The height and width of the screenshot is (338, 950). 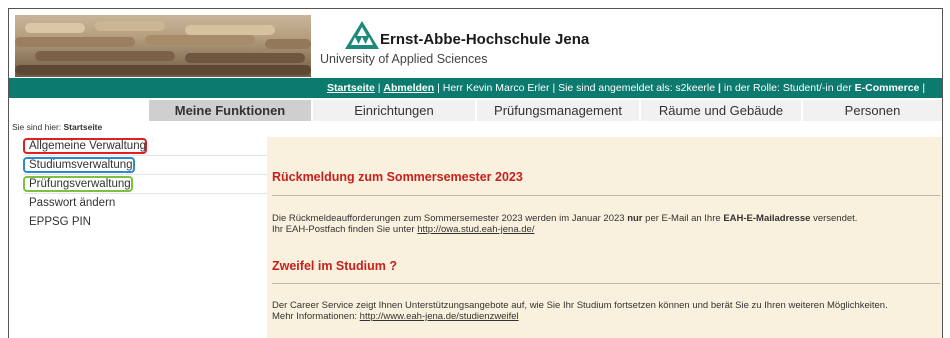 I want to click on logout-link: Abmelden, so click(x=408, y=88).